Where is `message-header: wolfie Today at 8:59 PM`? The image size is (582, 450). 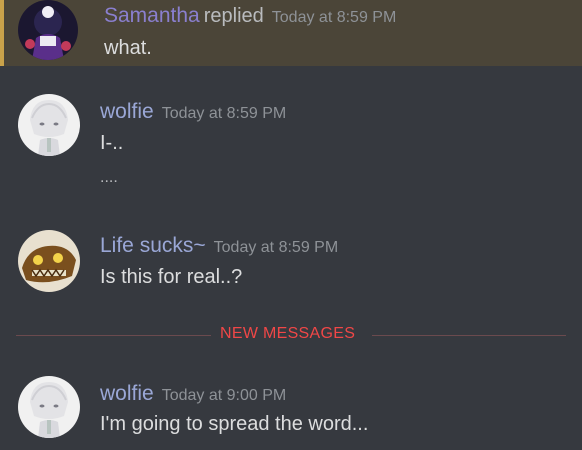
message-header: wolfie Today at 8:59 PM is located at coordinates (193, 112).